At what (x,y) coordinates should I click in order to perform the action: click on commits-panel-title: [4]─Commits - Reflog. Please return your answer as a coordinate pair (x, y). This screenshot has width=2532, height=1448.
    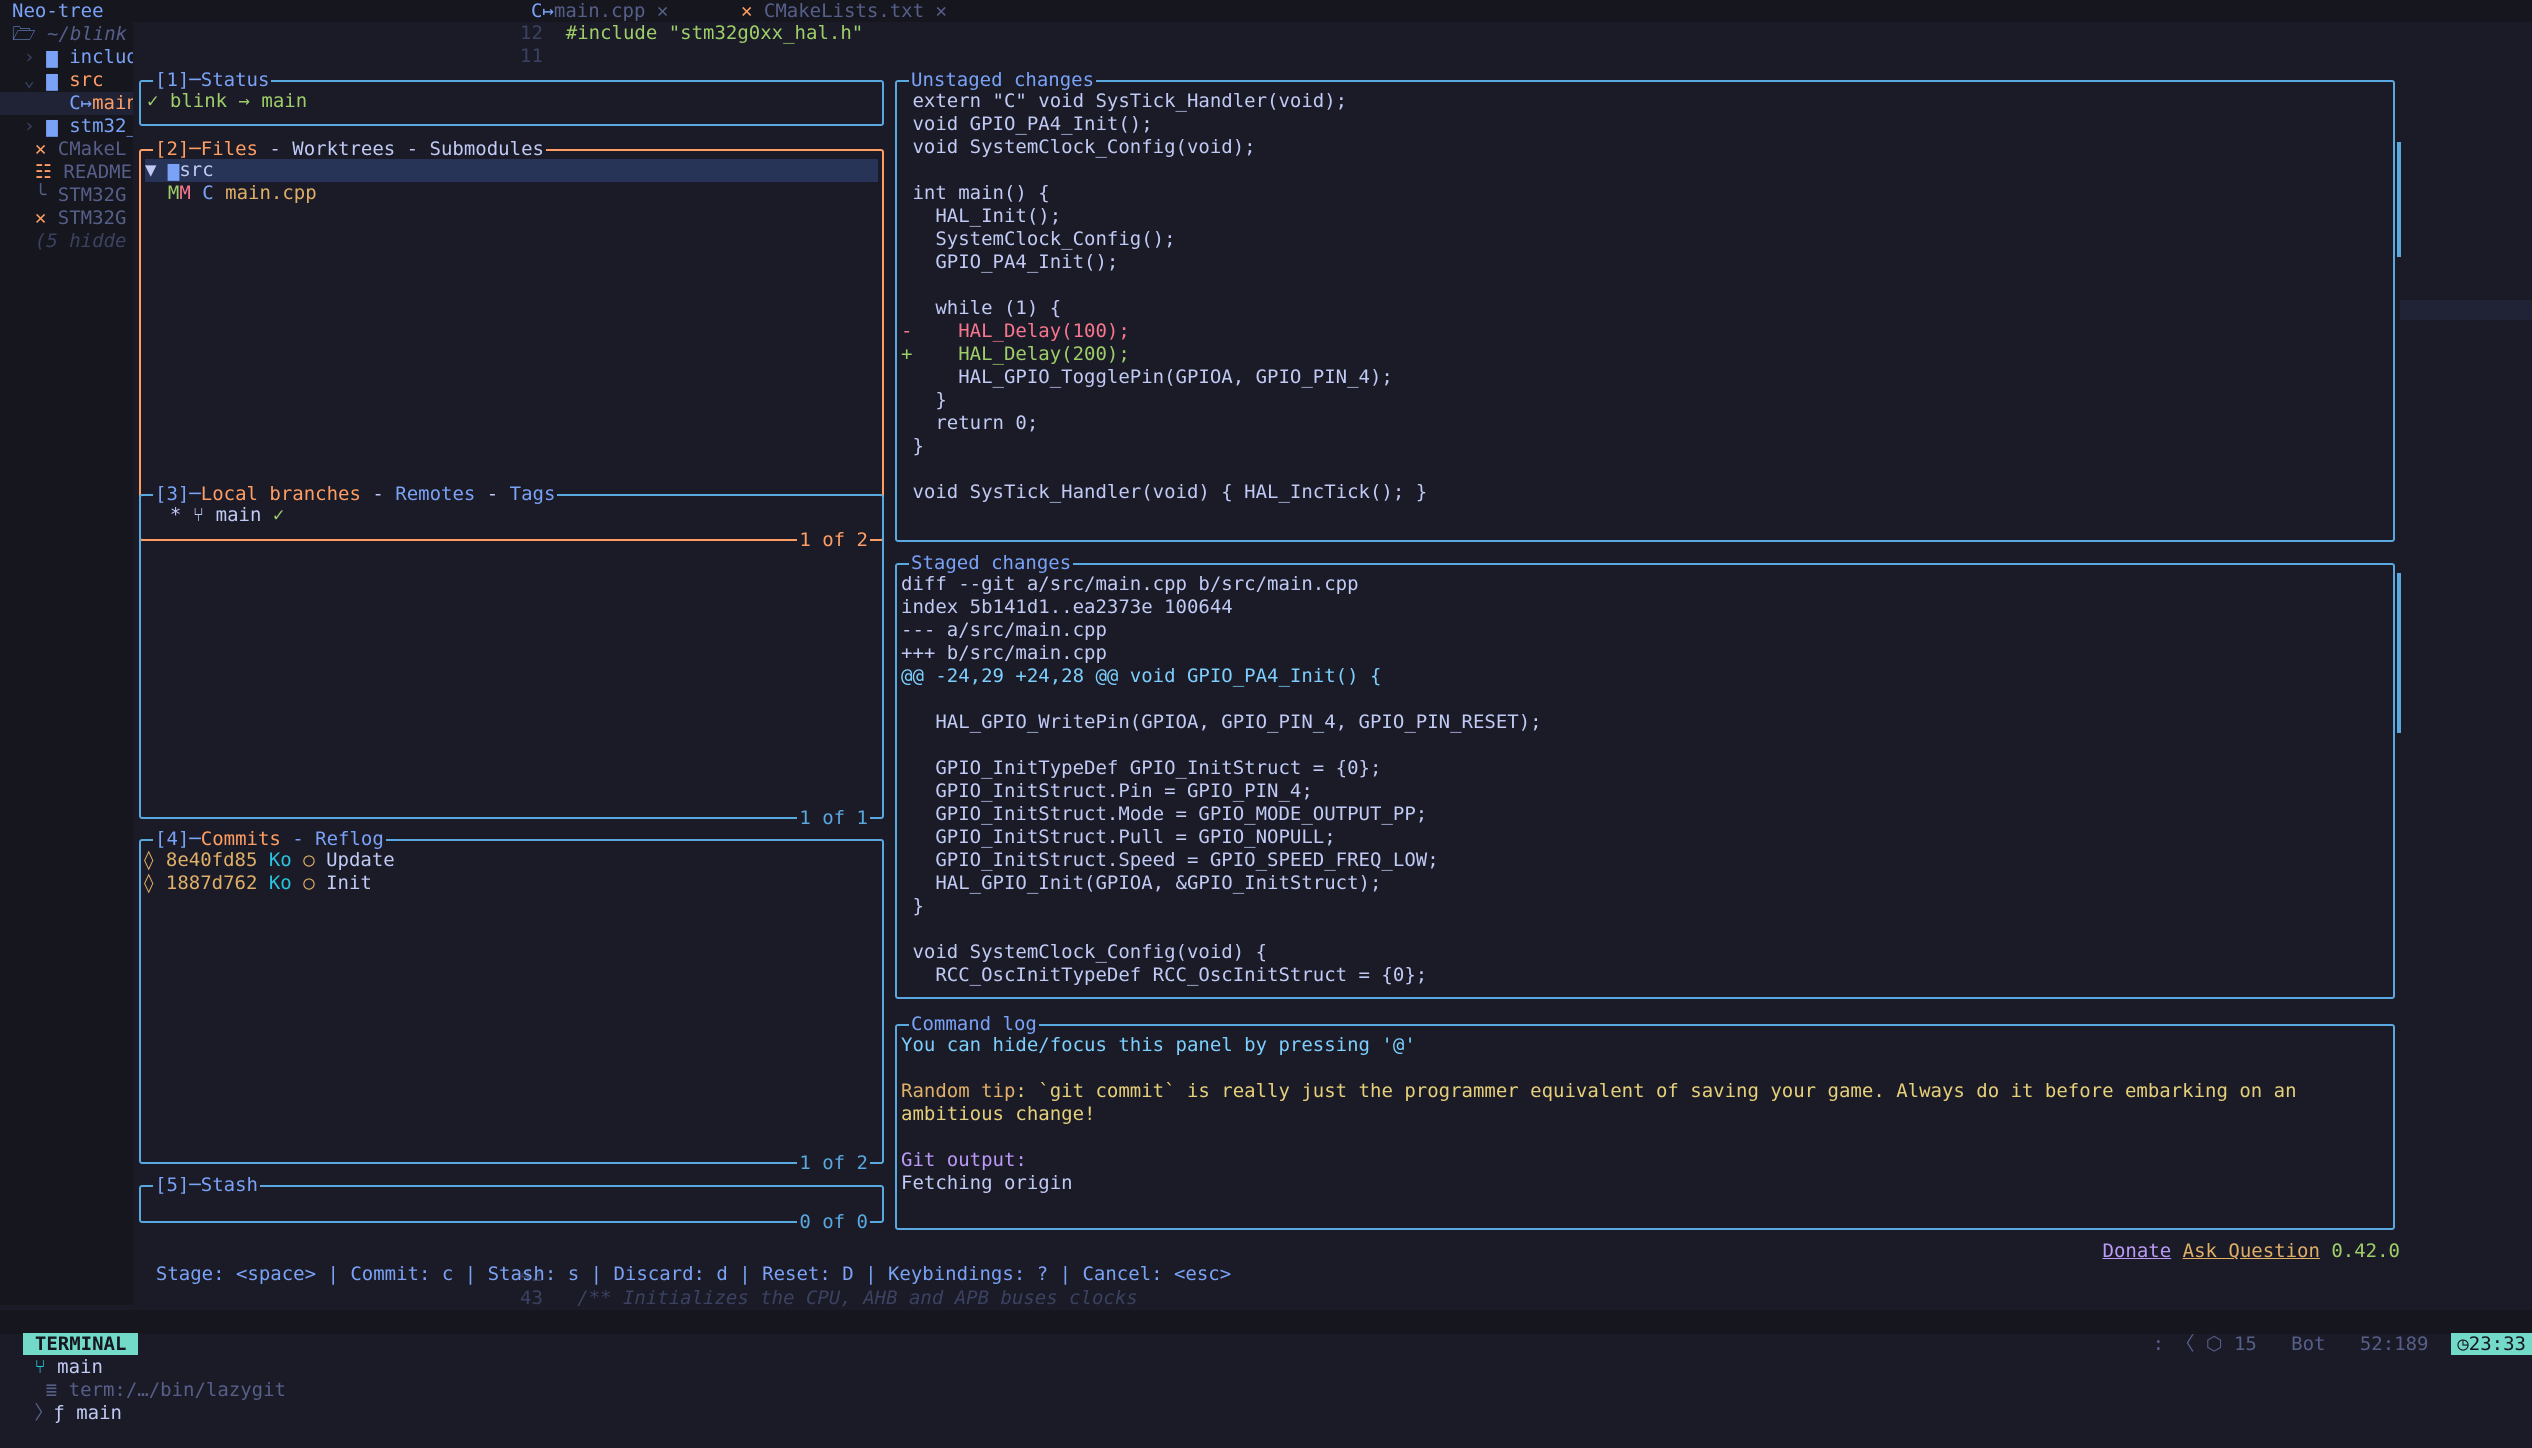
    Looking at the image, I should click on (269, 839).